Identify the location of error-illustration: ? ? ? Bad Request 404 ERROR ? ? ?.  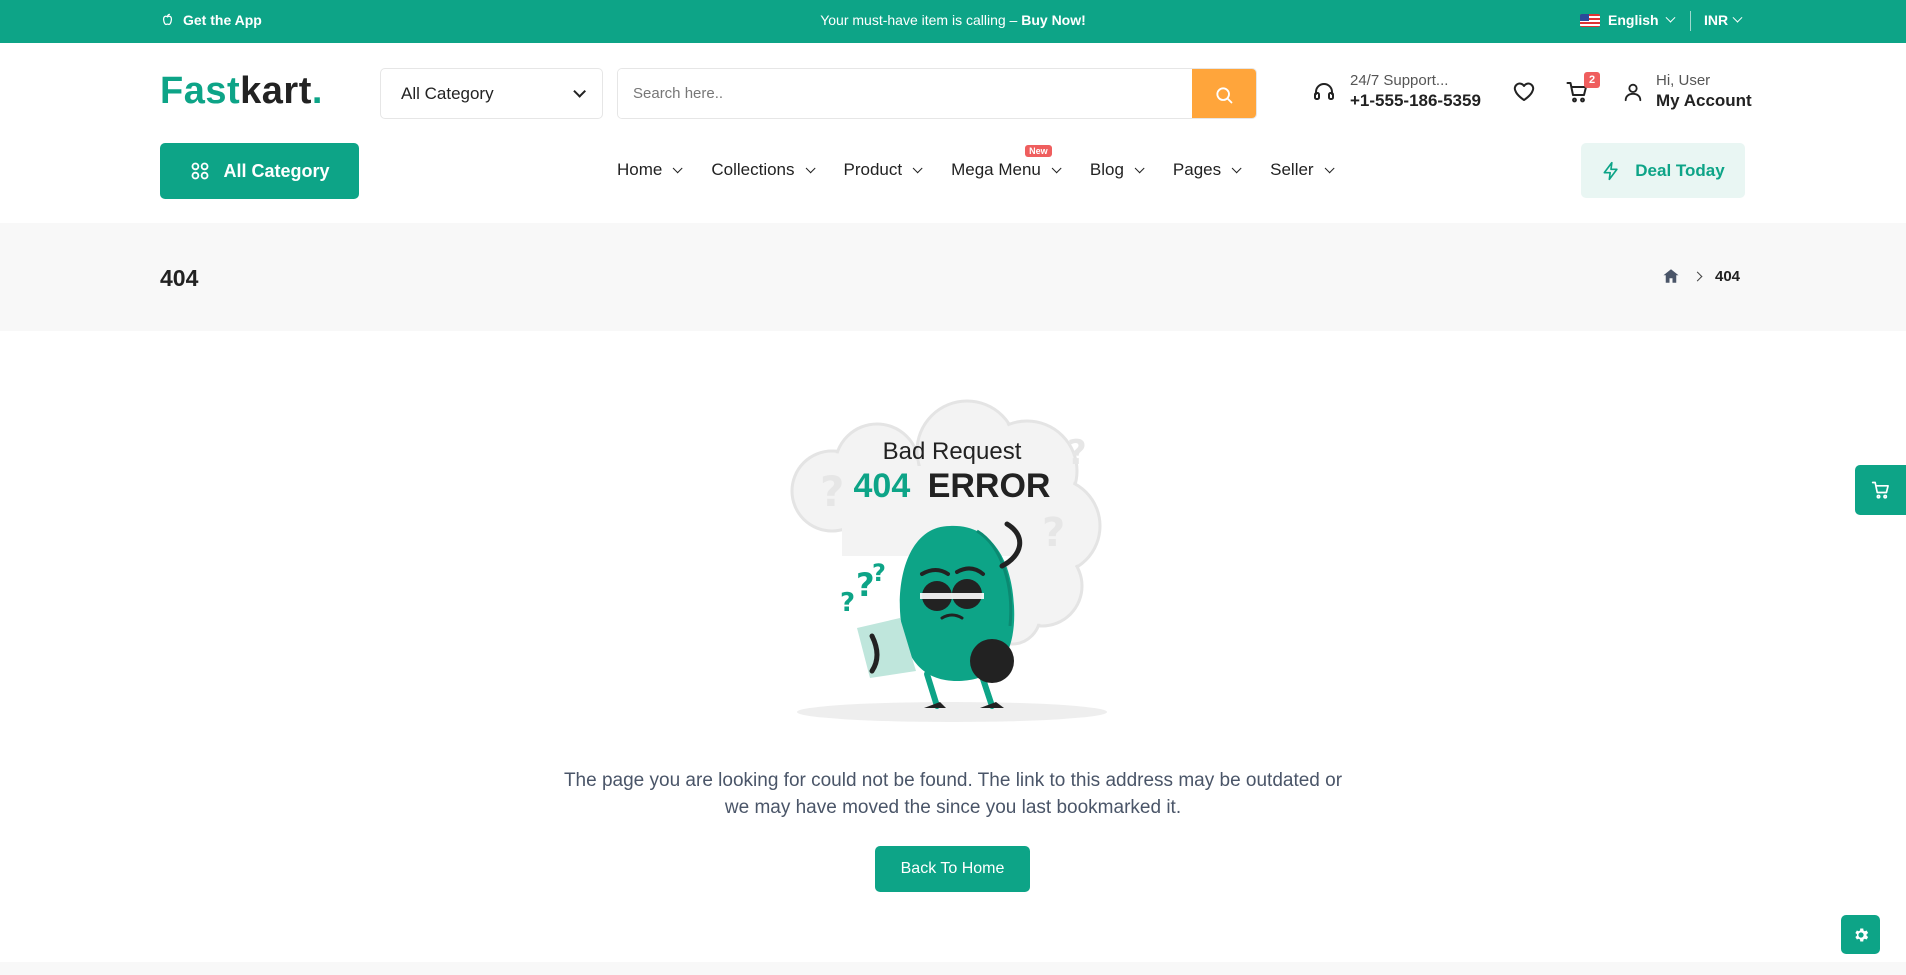
(948, 560).